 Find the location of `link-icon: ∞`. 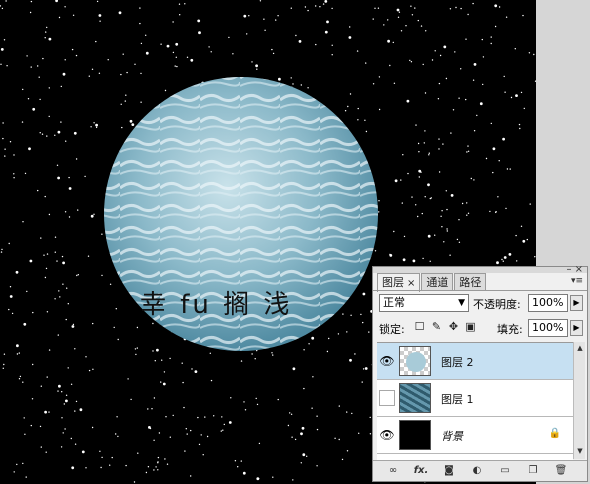

link-icon: ∞ is located at coordinates (393, 471).